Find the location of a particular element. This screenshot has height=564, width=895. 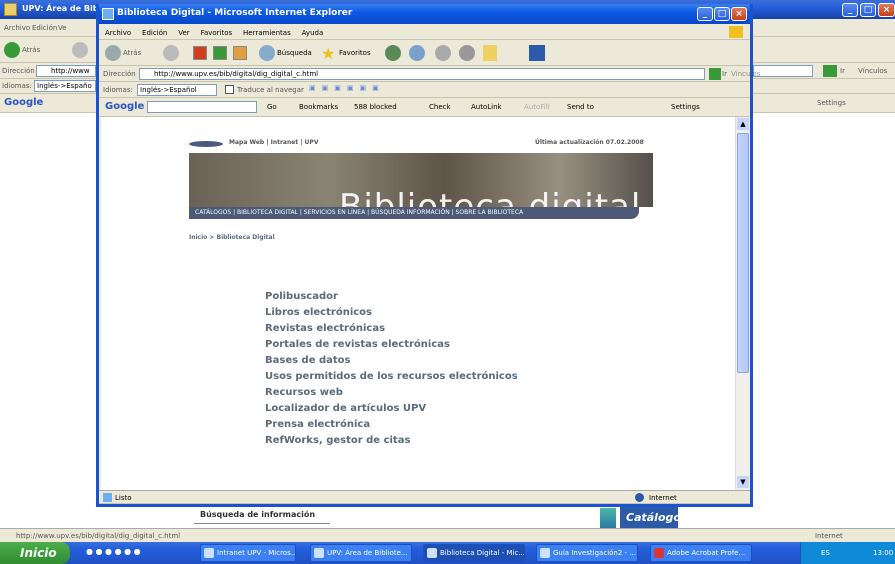

check-button: Check is located at coordinates (440, 107).